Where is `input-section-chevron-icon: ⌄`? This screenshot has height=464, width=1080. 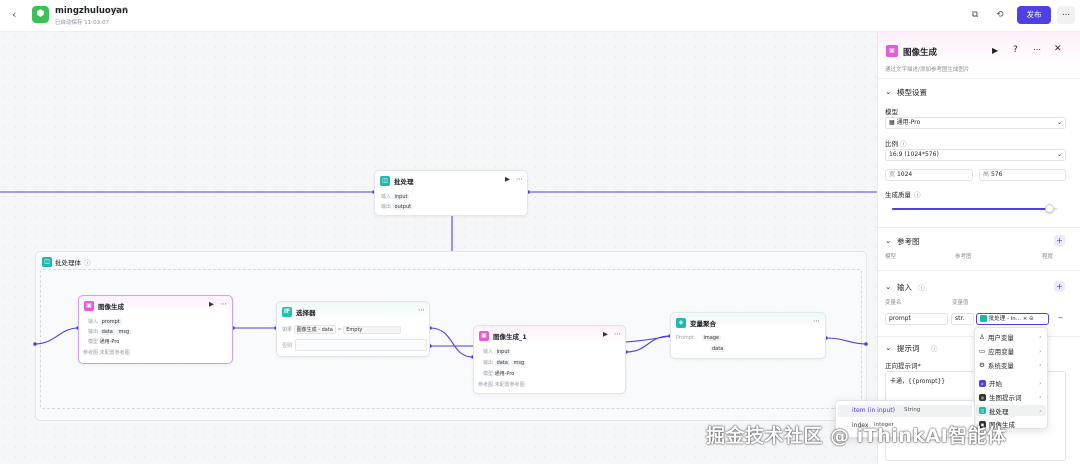 input-section-chevron-icon: ⌄ is located at coordinates (888, 286).